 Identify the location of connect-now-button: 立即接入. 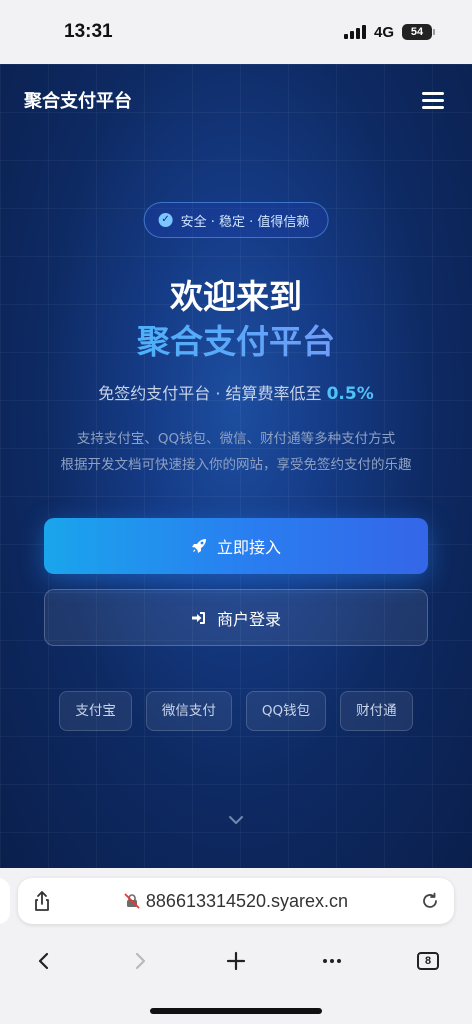
(236, 546).